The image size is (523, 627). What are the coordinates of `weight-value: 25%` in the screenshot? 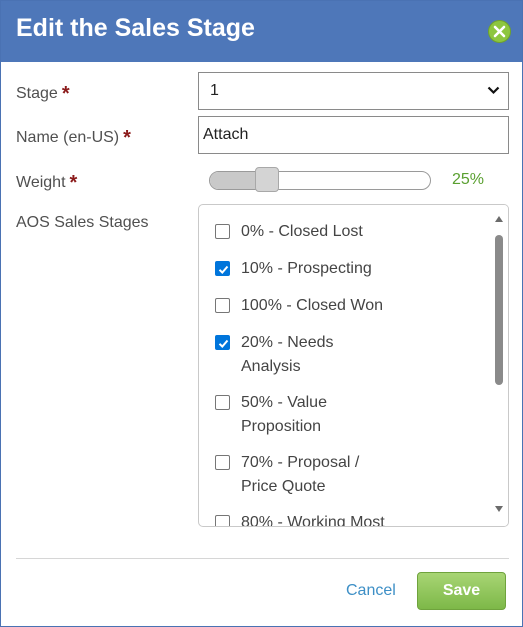 It's located at (468, 179).